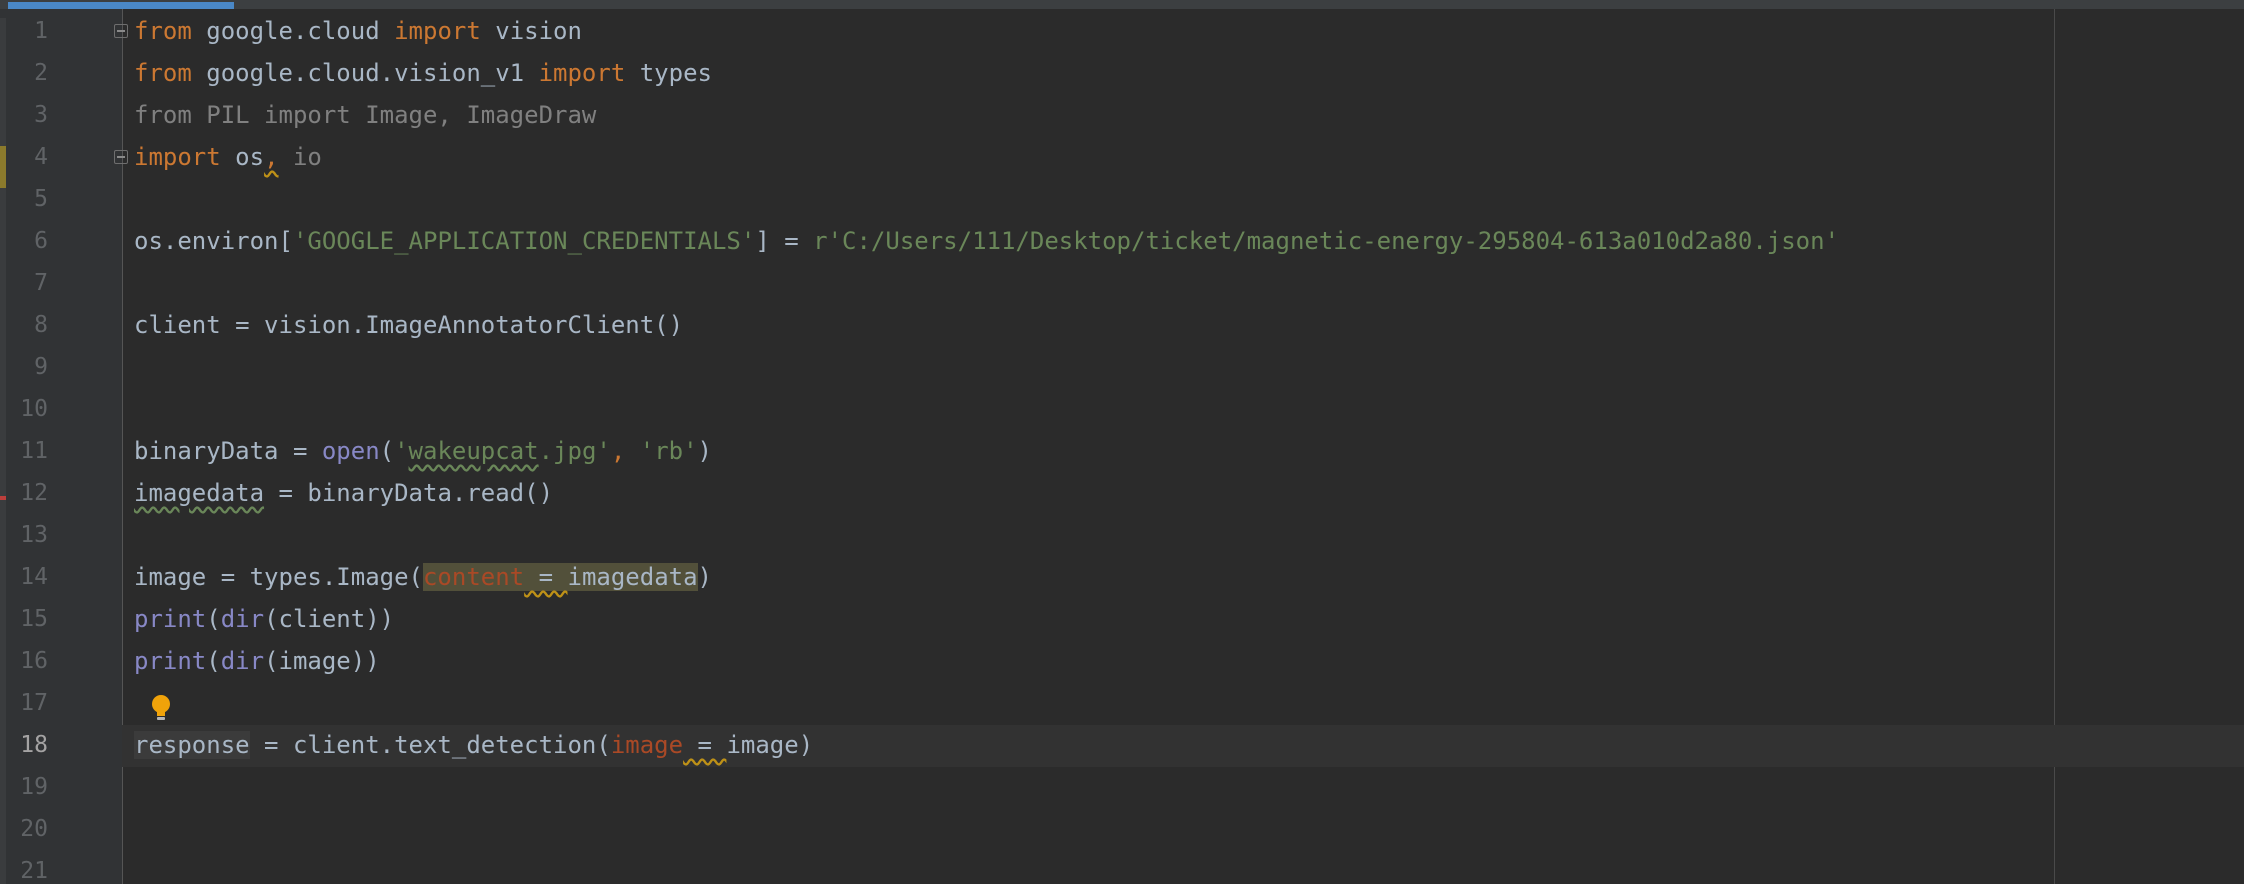 Image resolution: width=2244 pixels, height=884 pixels. What do you see at coordinates (1122, 4) in the screenshot?
I see `editor-top-strip` at bounding box center [1122, 4].